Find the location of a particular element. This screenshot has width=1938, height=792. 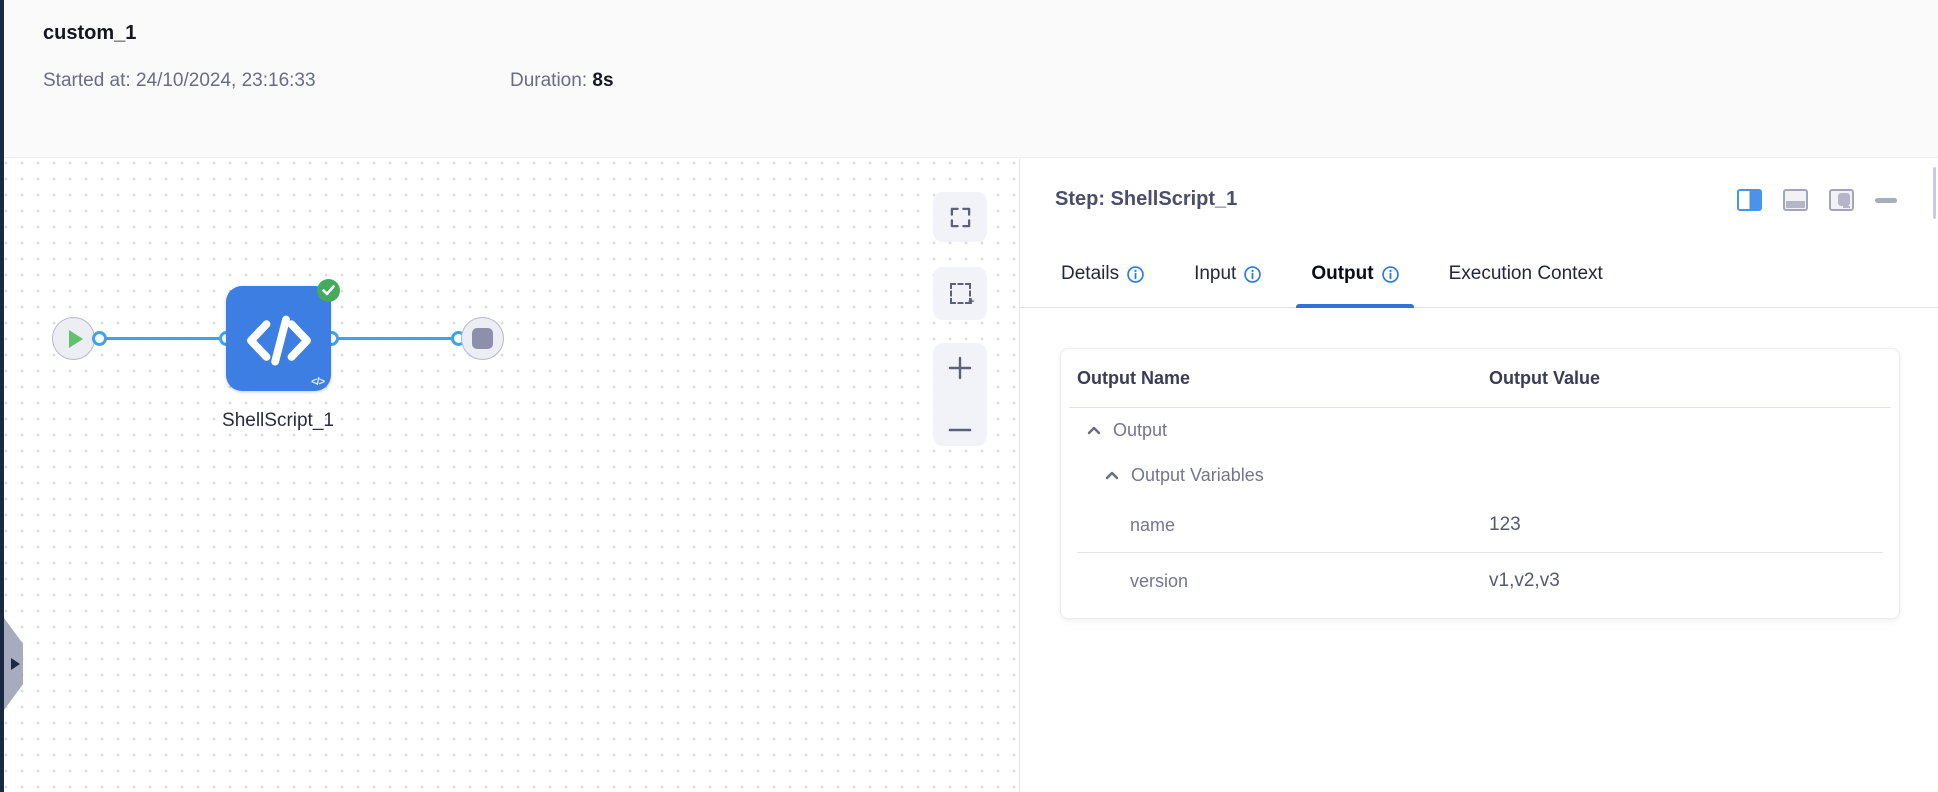

table-row: Output Variables is located at coordinates (1480, 475).